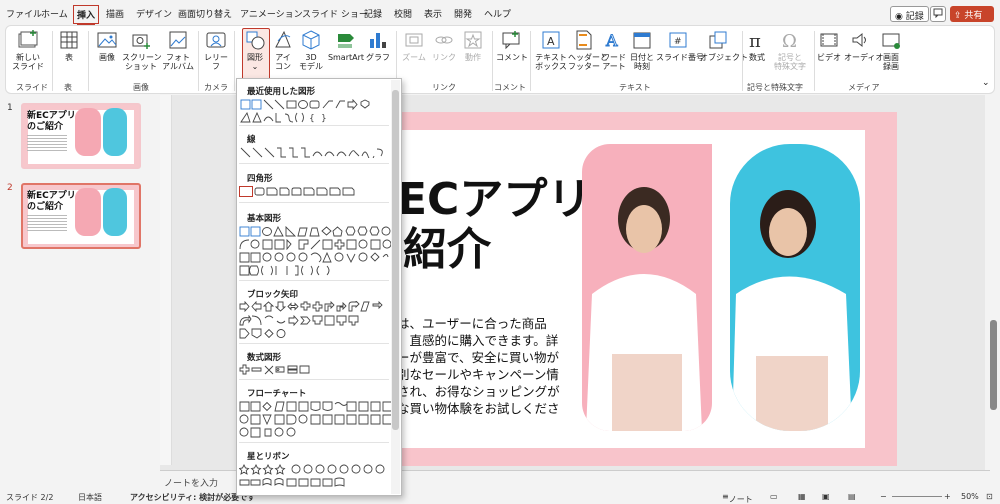 The image size is (1000, 504). What do you see at coordinates (993, 282) in the screenshot?
I see `canvas-scrollbar` at bounding box center [993, 282].